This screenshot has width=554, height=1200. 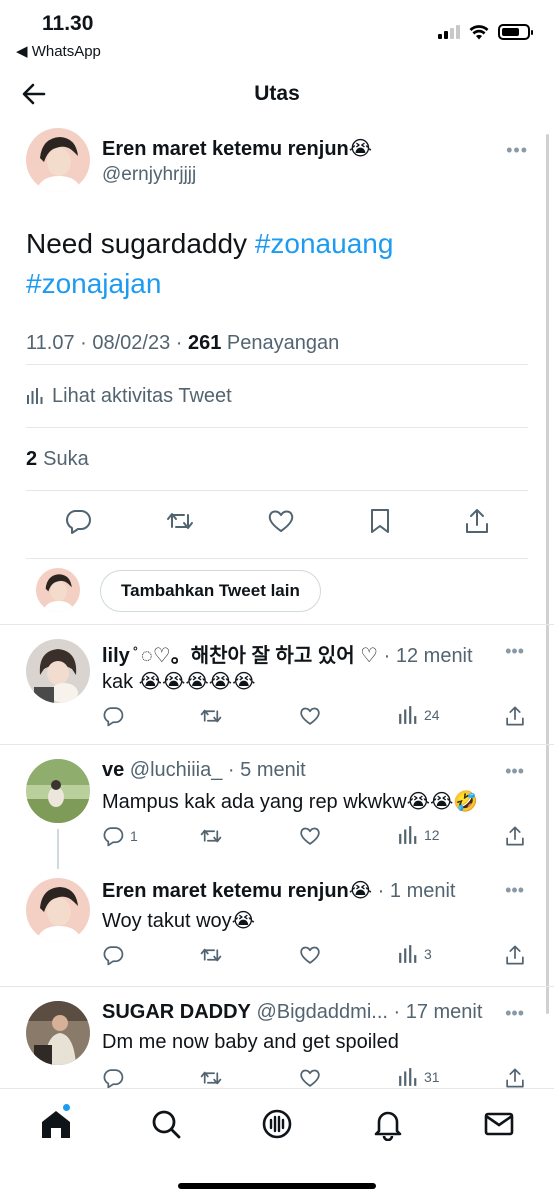 What do you see at coordinates (166, 1124) in the screenshot?
I see `search-icon` at bounding box center [166, 1124].